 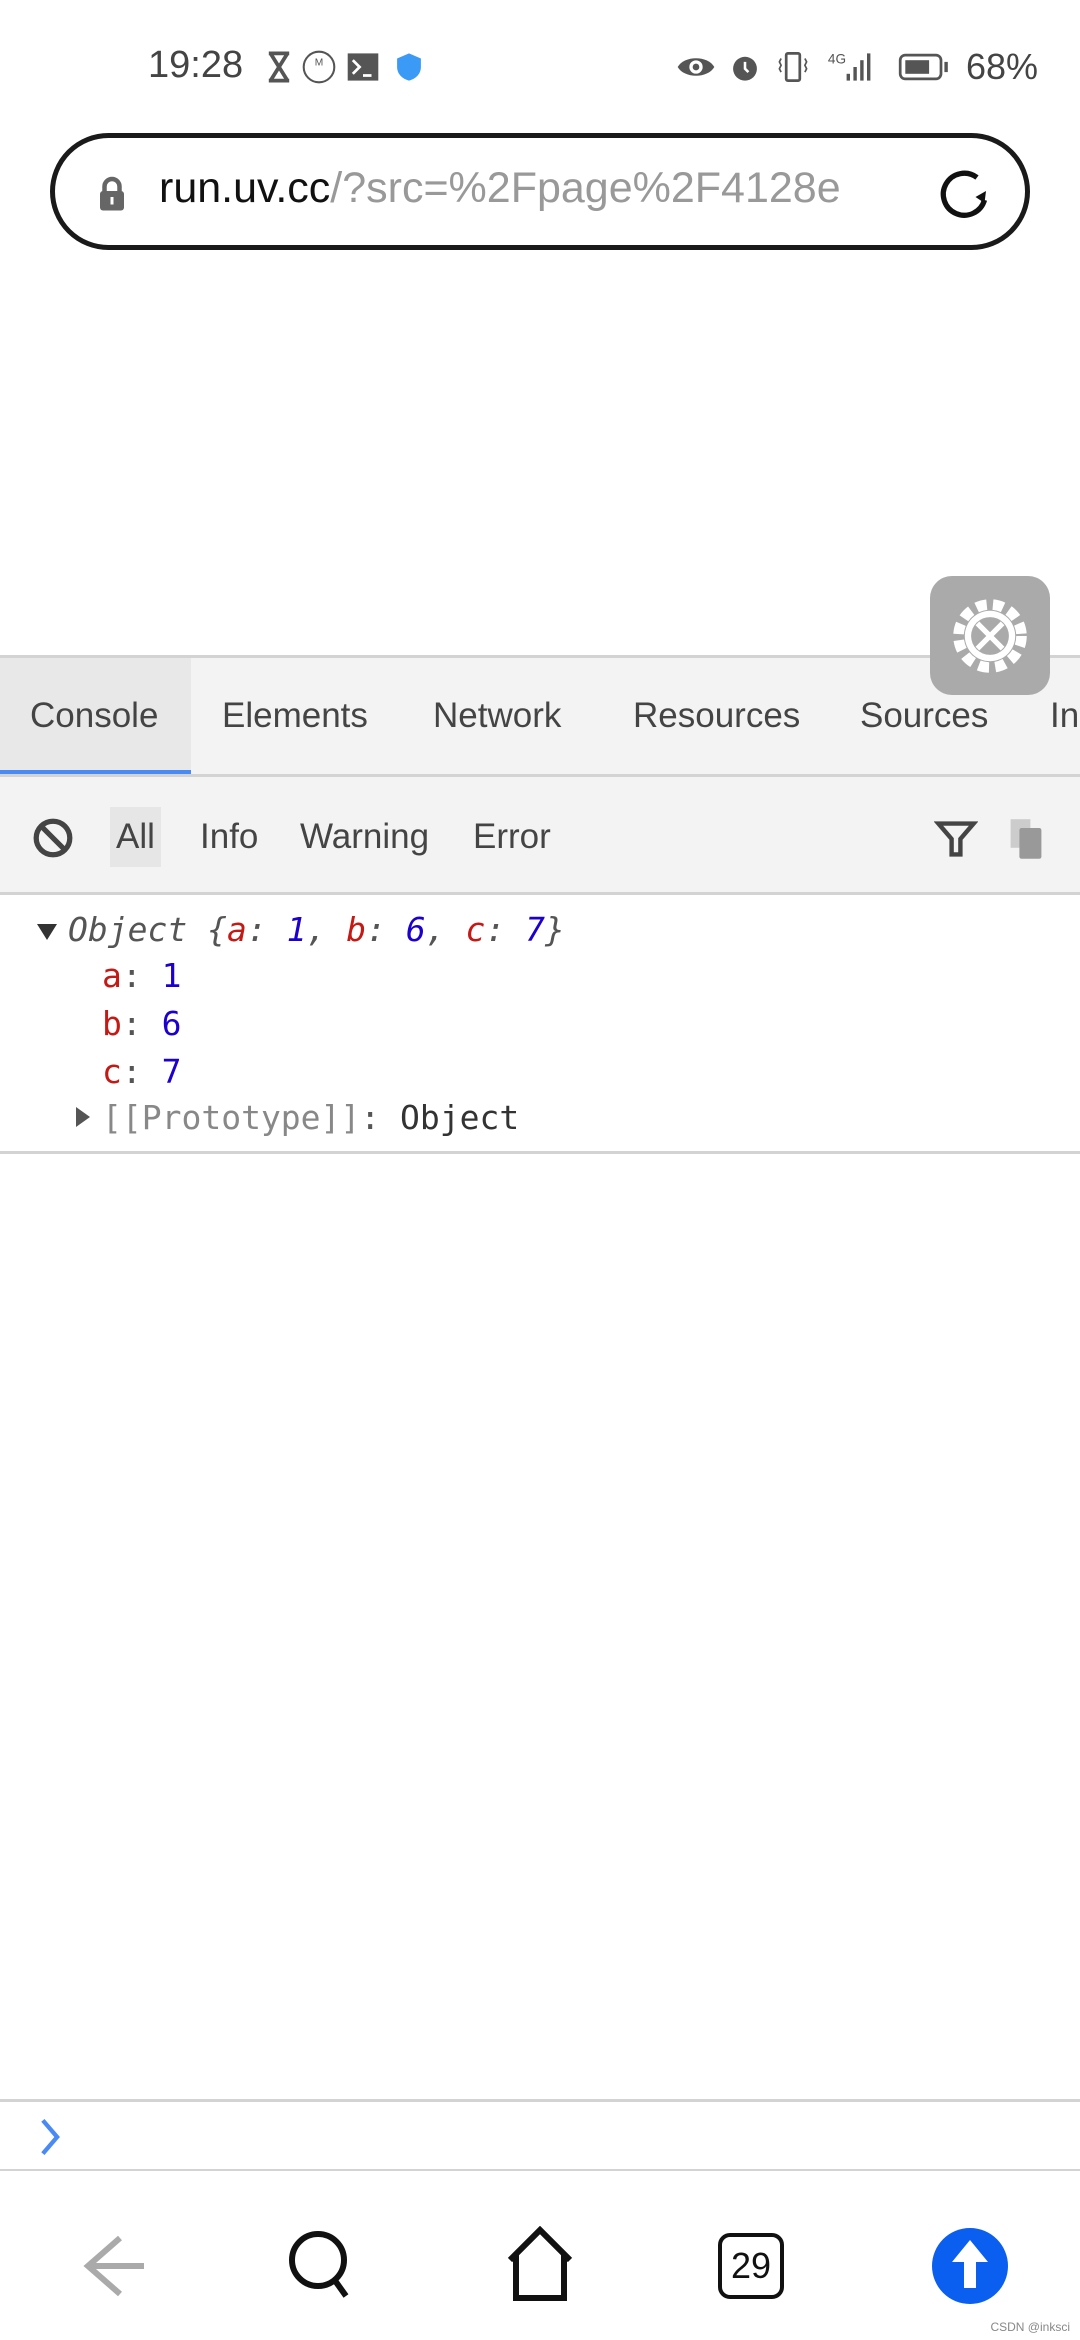 I want to click on back-icon, so click(x=108, y=2266).